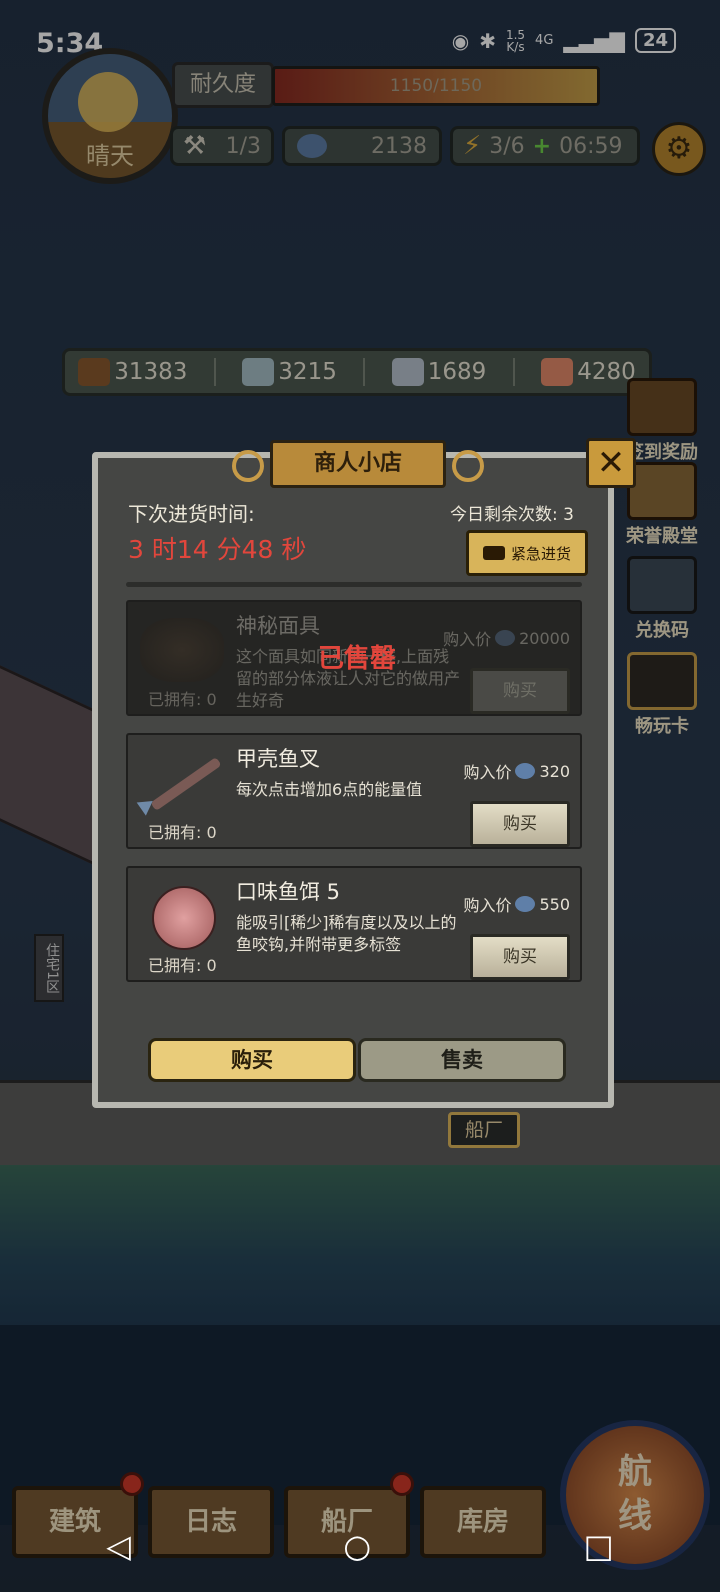  What do you see at coordinates (278, 759) in the screenshot?
I see `item-name: 甲壳鱼叉` at bounding box center [278, 759].